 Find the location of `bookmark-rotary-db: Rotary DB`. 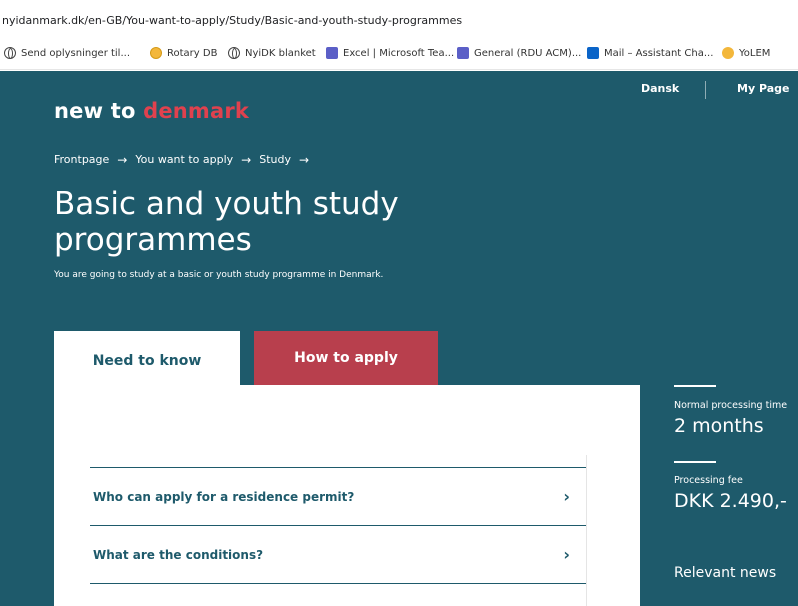

bookmark-rotary-db: Rotary DB is located at coordinates (183, 53).